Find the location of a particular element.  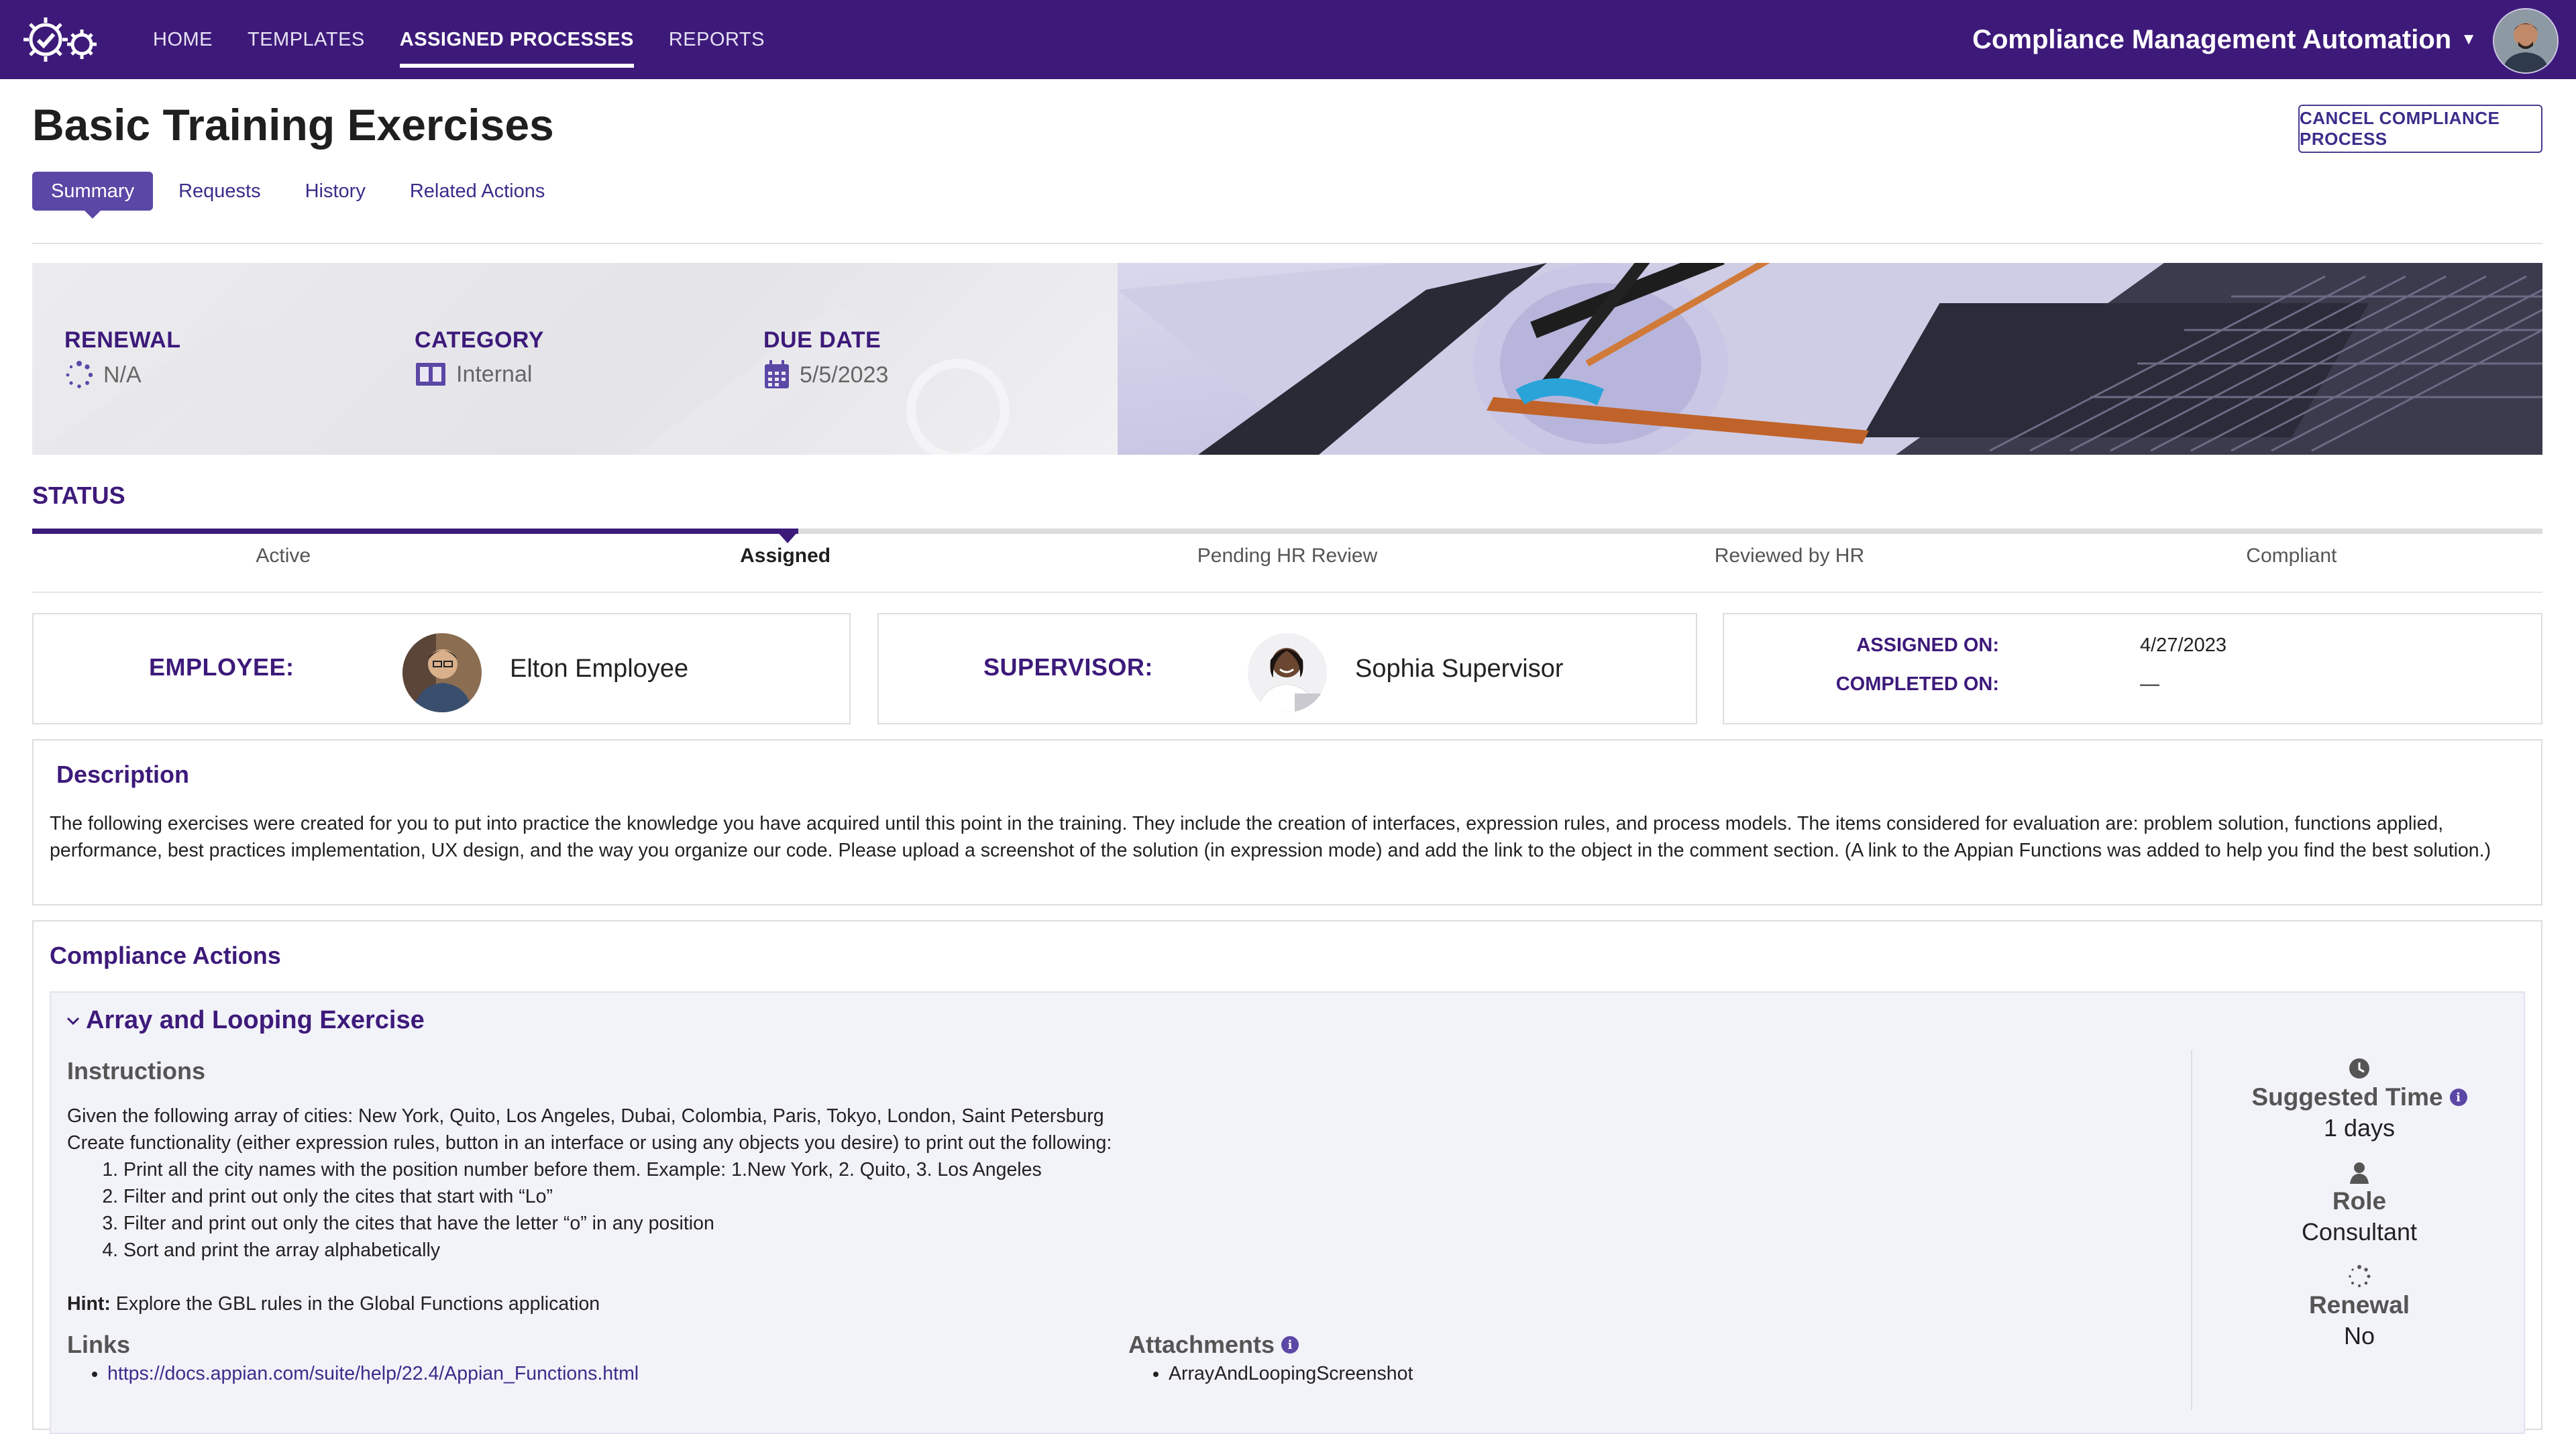

role-field: Role Consultant is located at coordinates (2359, 1203).